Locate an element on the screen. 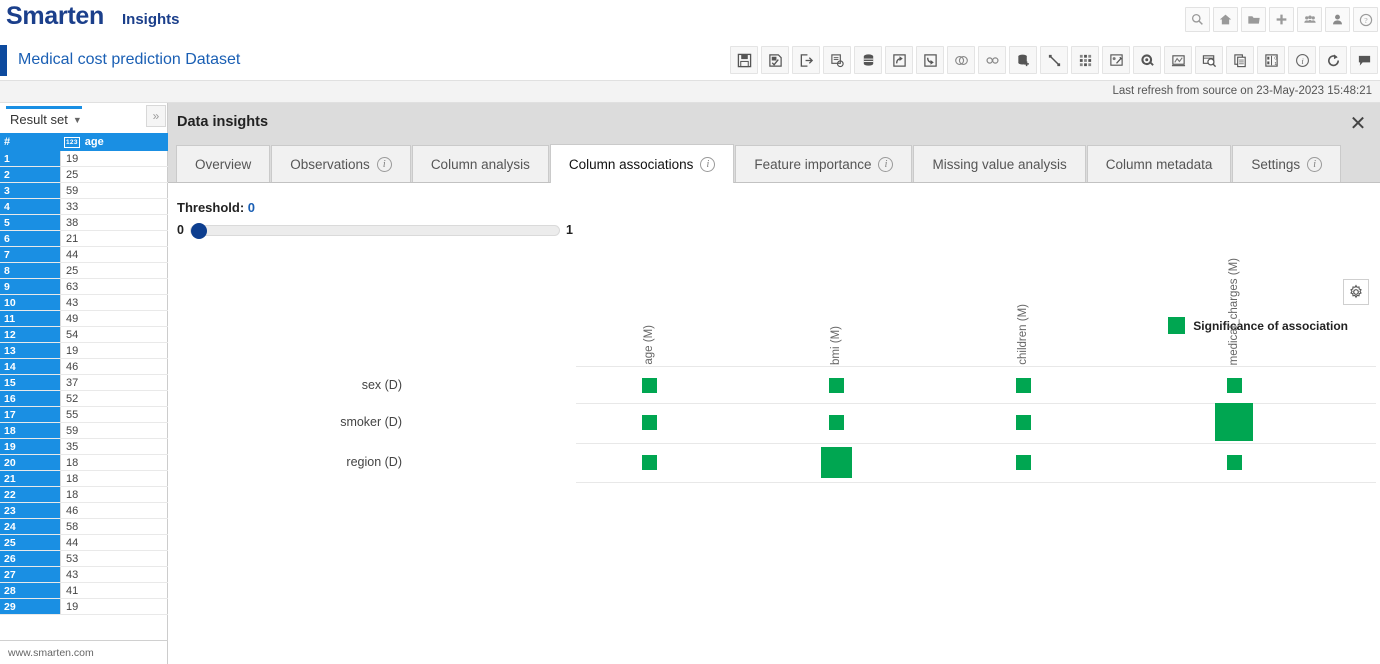 This screenshot has height=664, width=1380. tab-column-metadata: Column metadata is located at coordinates (1159, 163).